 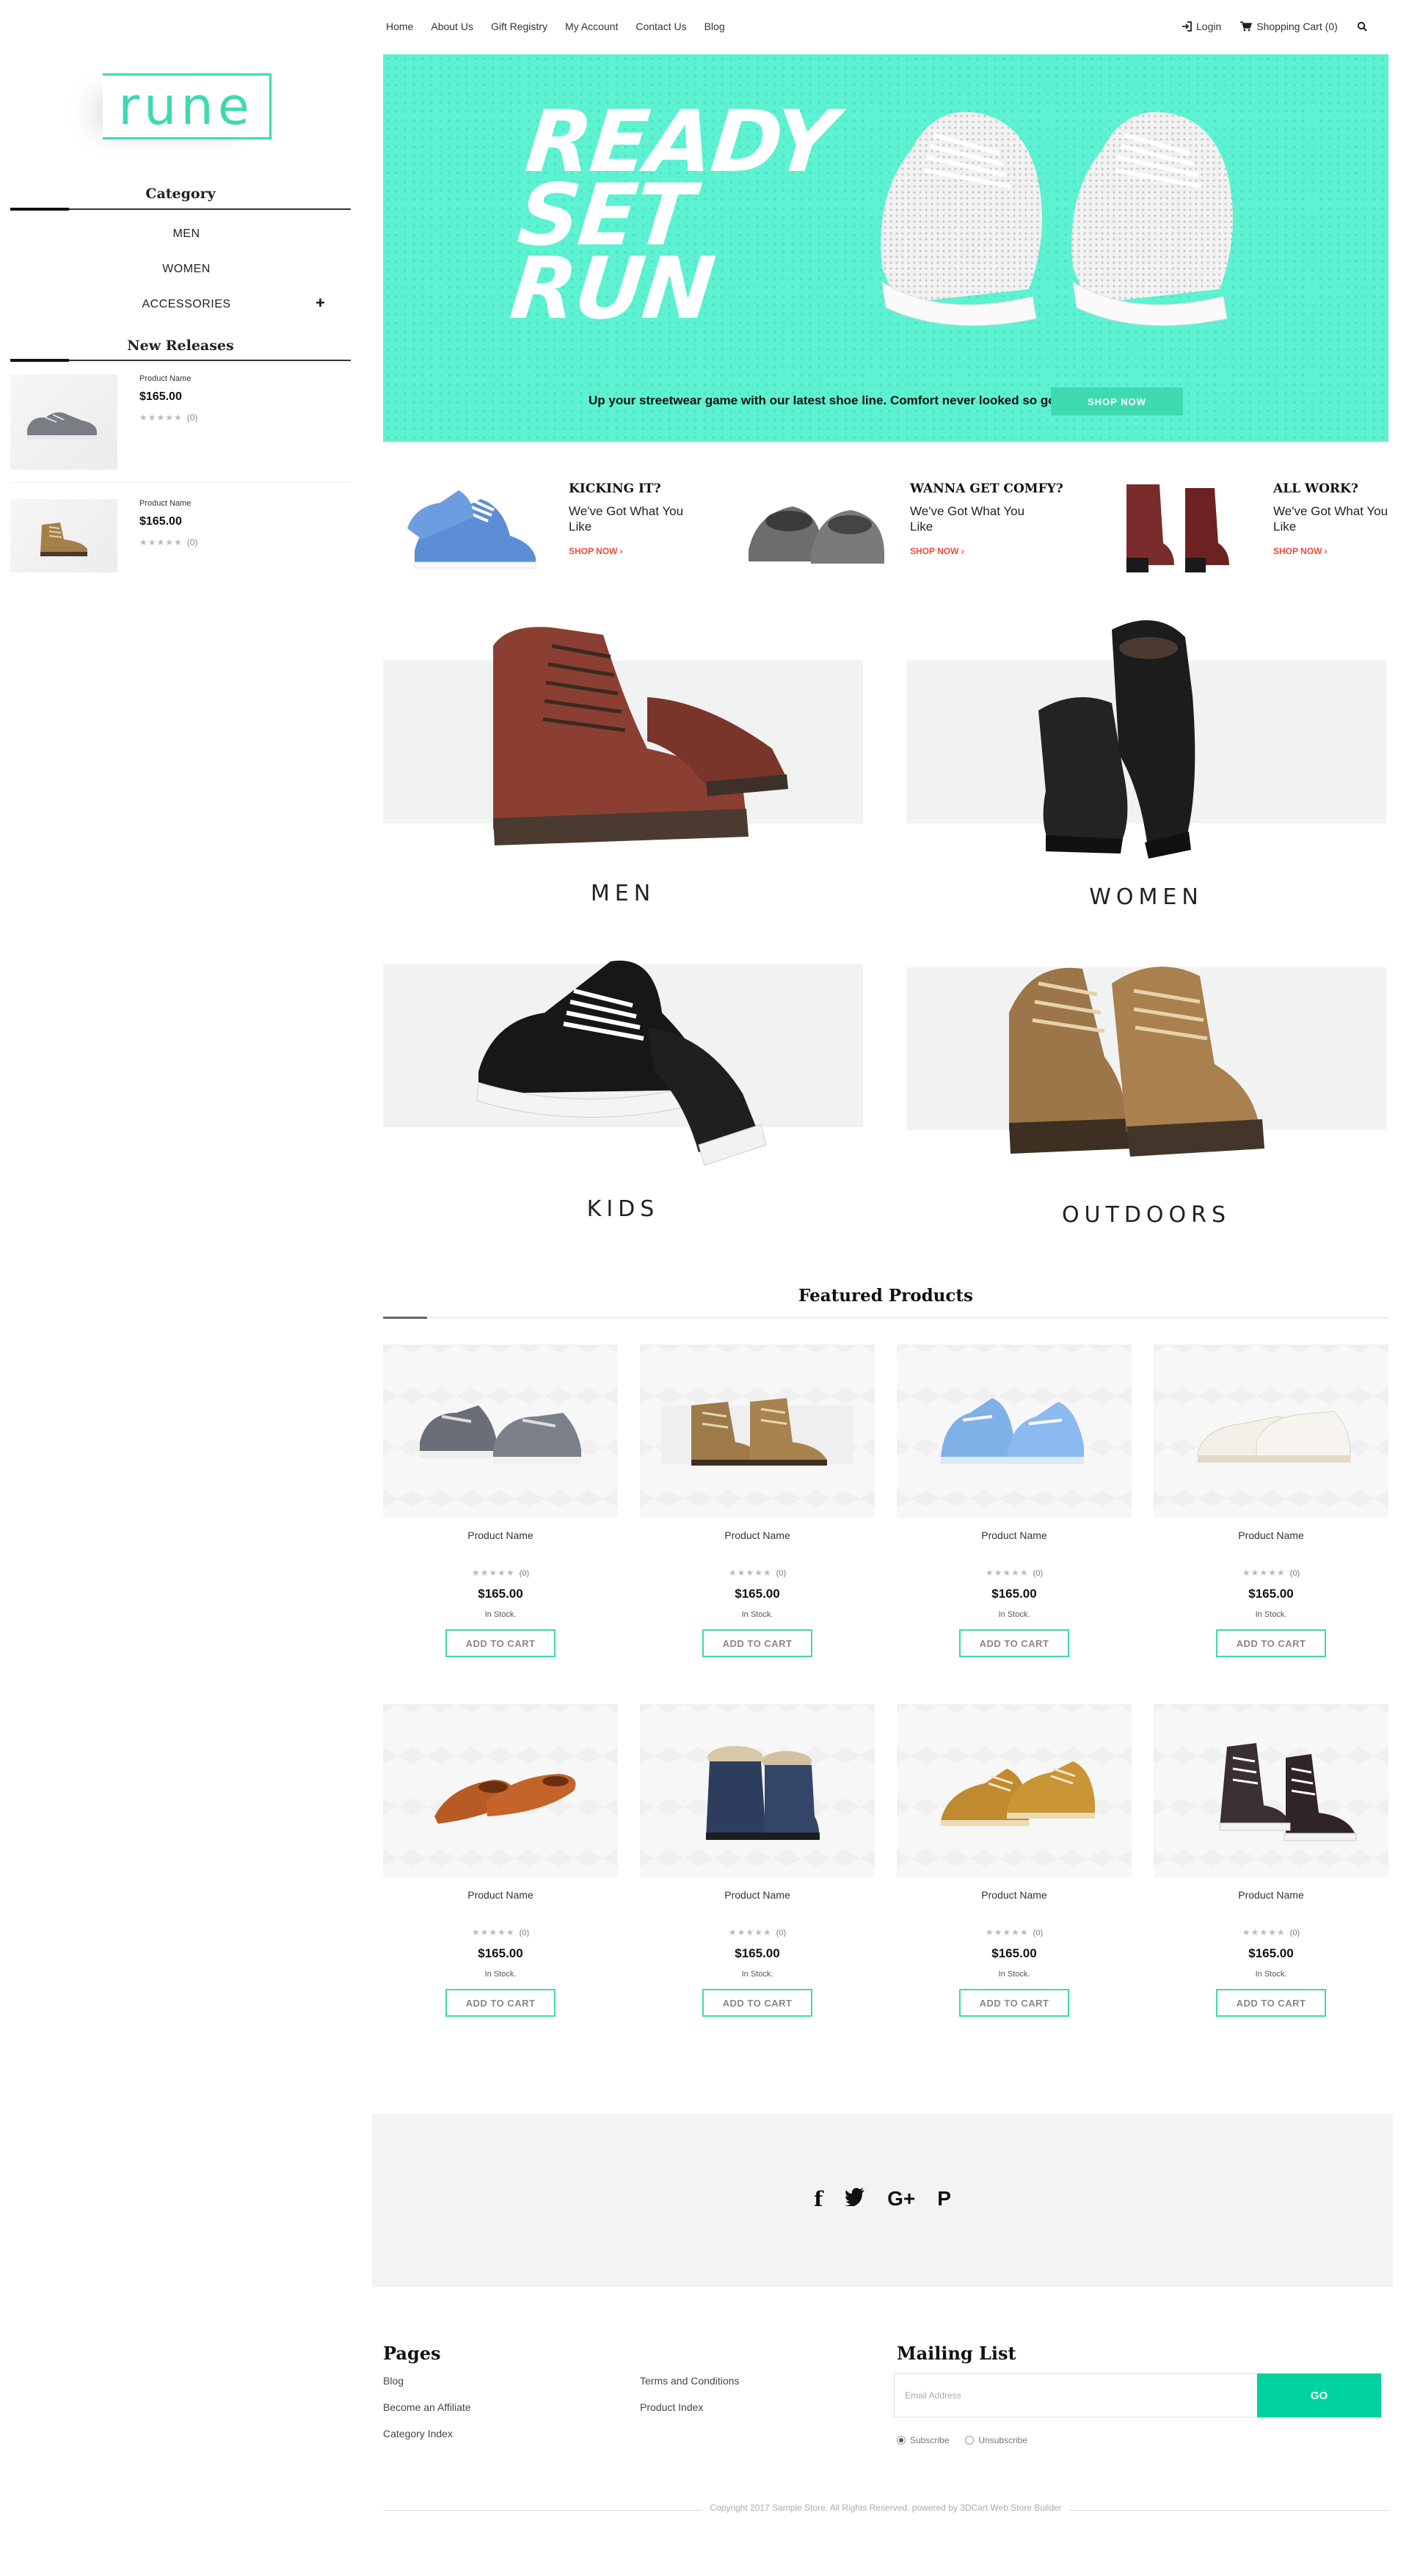 What do you see at coordinates (944, 2199) in the screenshot?
I see `pinterest-icon: P` at bounding box center [944, 2199].